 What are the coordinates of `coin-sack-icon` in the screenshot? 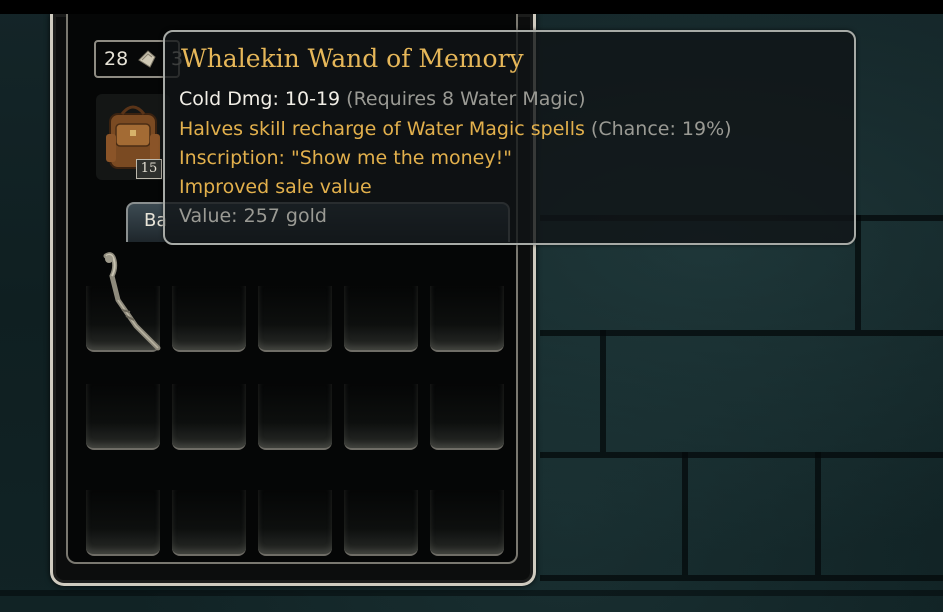 It's located at (147, 59).